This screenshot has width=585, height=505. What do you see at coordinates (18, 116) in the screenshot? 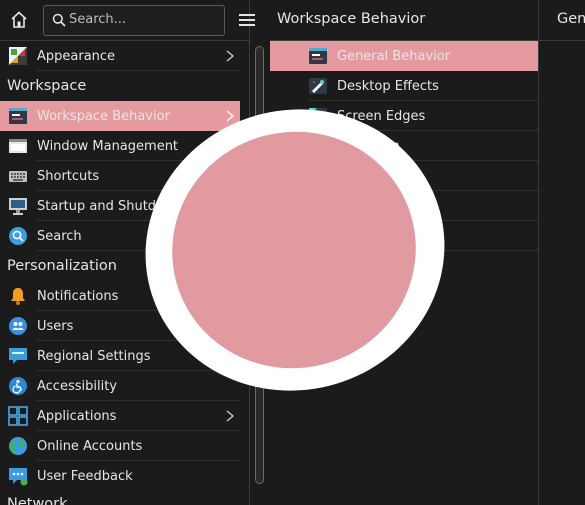
I see `workspace-behavior-icon` at bounding box center [18, 116].